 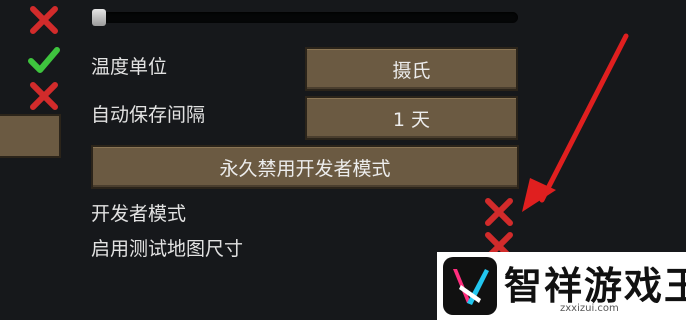 What do you see at coordinates (411, 69) in the screenshot?
I see `temperature-unit-button: 摄氏` at bounding box center [411, 69].